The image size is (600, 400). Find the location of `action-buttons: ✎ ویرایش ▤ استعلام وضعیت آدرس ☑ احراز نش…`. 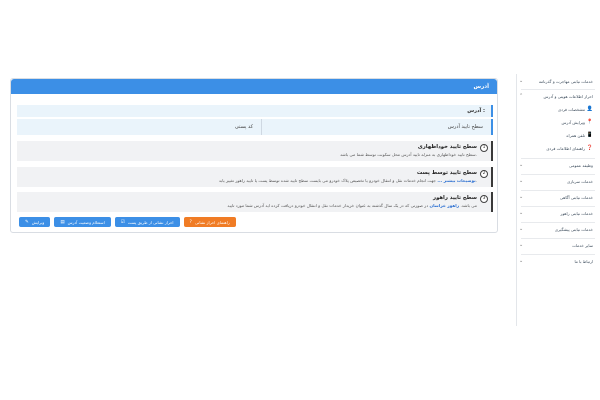

action-buttons: ✎ ویرایش ▤ استعلام وضعیت آدرس ☑ احراز نش… is located at coordinates (127, 222).